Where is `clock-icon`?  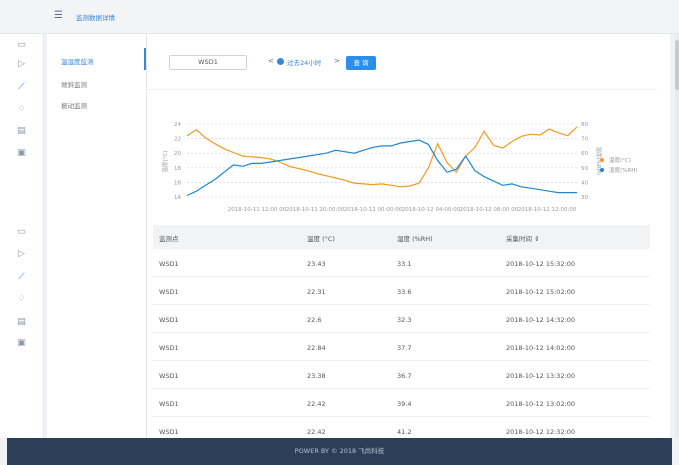
clock-icon is located at coordinates (280, 61).